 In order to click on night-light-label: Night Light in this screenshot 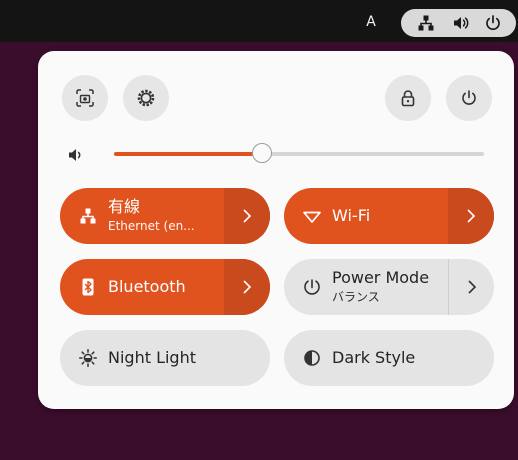, I will do `click(152, 357)`.